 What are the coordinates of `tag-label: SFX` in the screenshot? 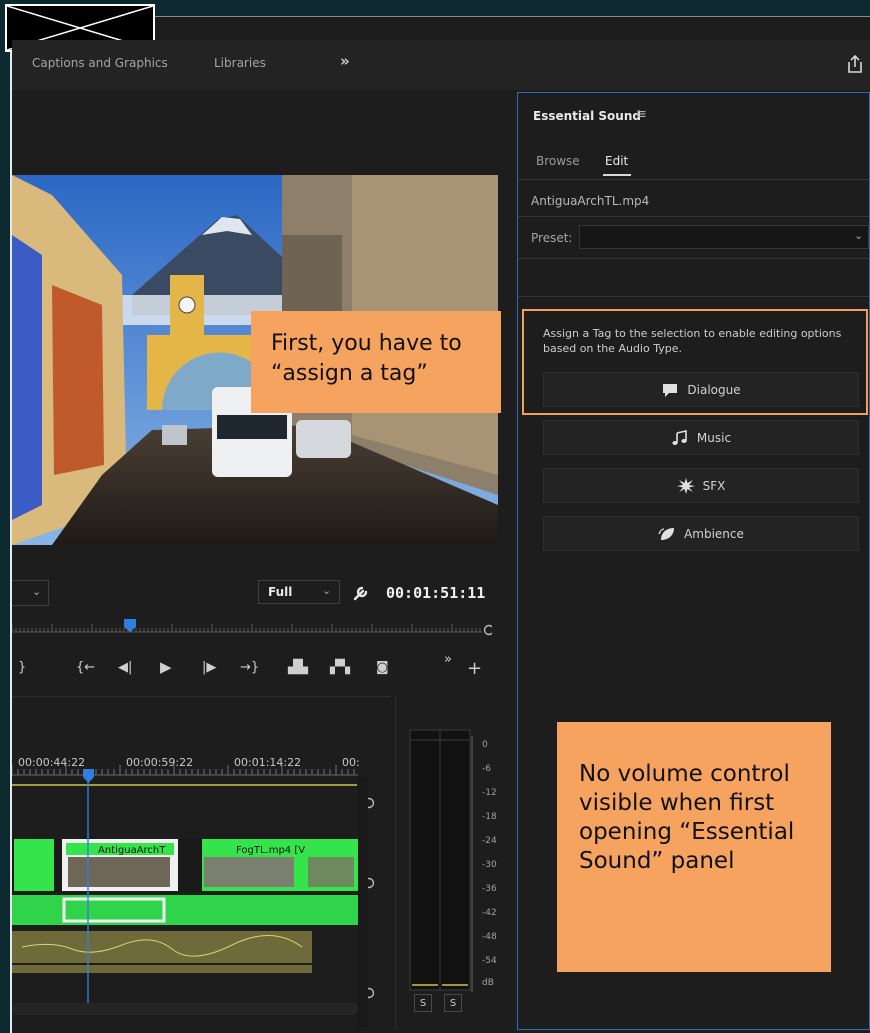 It's located at (714, 485).